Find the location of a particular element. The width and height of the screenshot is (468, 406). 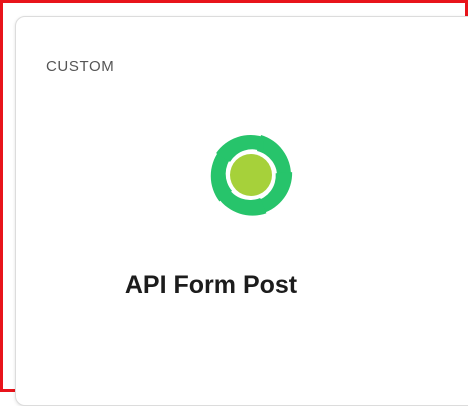

card-title: API Form Post is located at coordinates (211, 285).